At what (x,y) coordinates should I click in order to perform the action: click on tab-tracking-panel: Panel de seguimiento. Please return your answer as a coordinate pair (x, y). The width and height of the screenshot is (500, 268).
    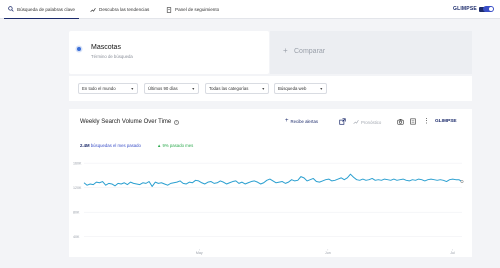
    Looking at the image, I should click on (192, 9).